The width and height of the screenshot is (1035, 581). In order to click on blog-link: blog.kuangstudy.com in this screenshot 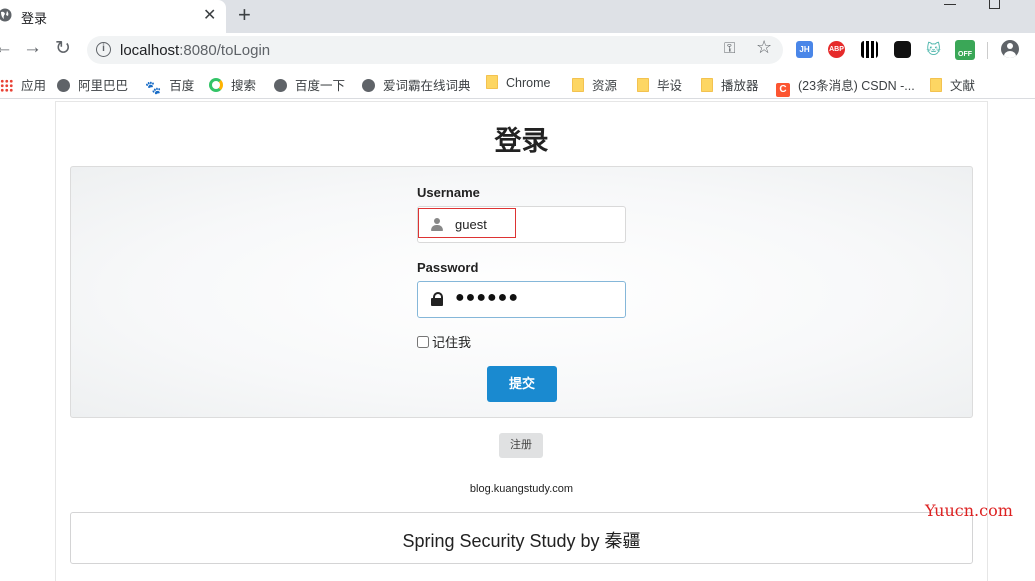, I will do `click(521, 489)`.